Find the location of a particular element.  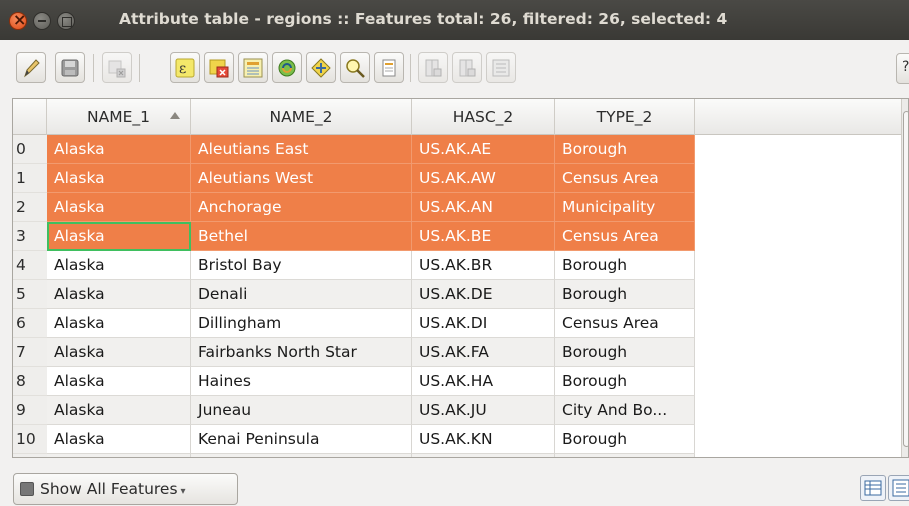

column-header-hasc-2: HASC_2 is located at coordinates (483, 117).